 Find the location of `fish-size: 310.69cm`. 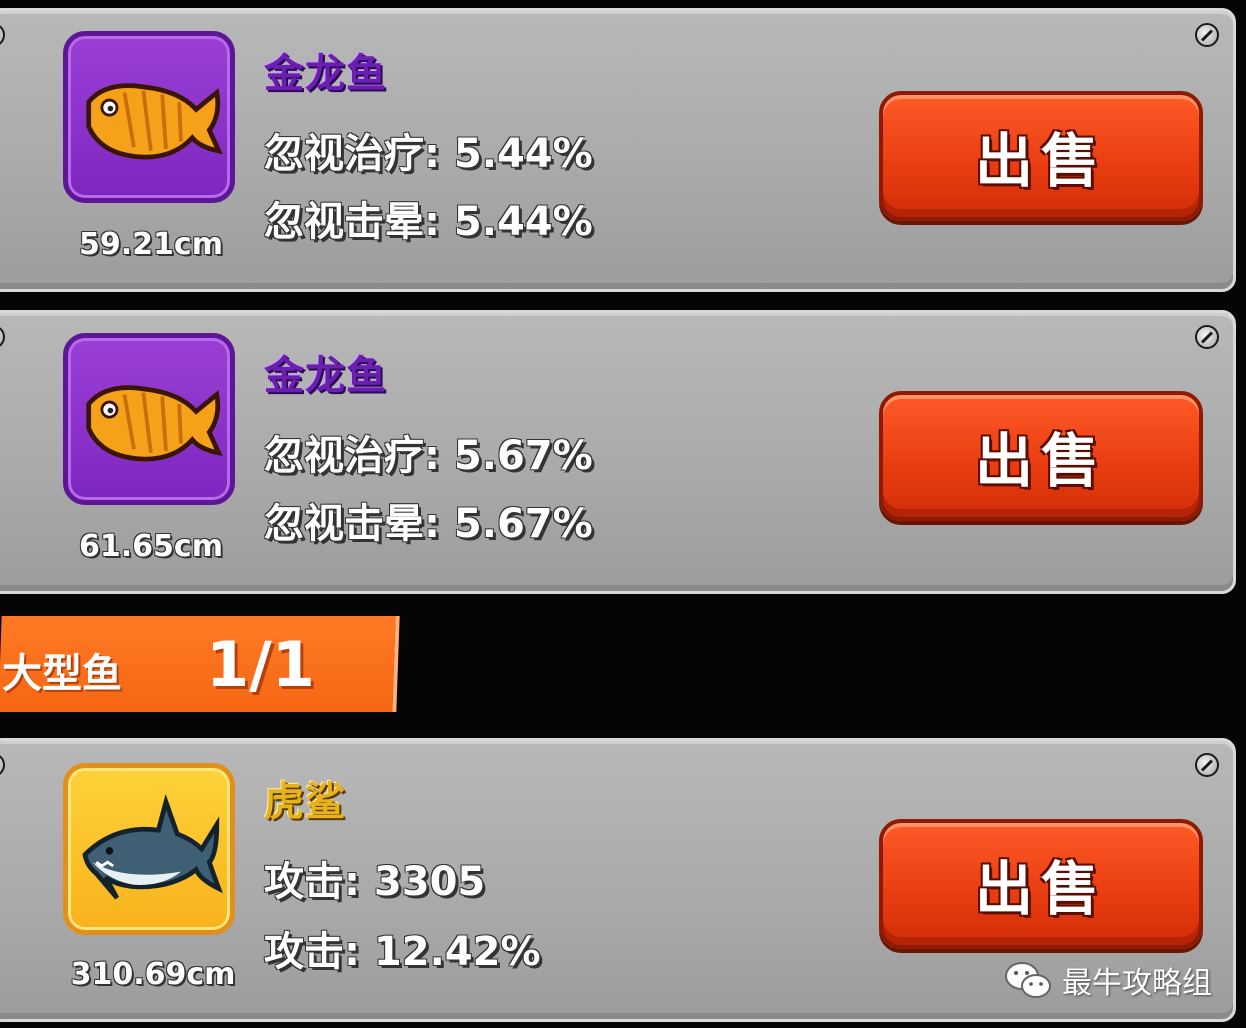

fish-size: 310.69cm is located at coordinates (153, 974).